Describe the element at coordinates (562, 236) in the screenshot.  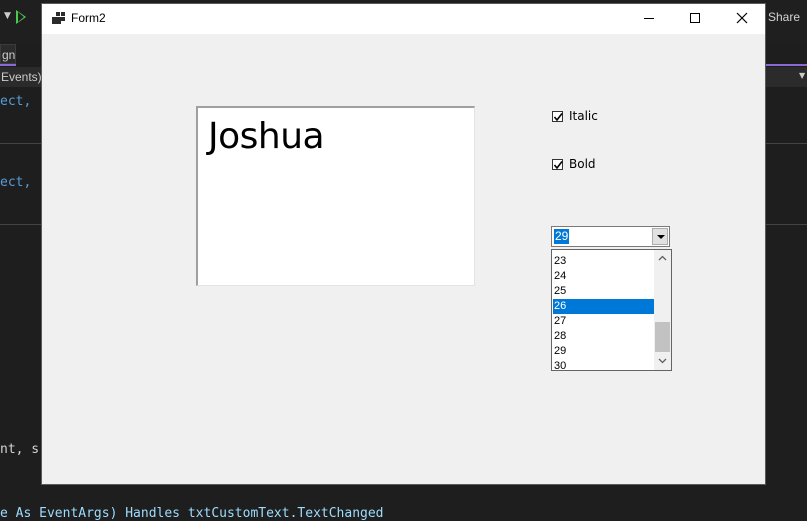
I see `font-size-value: 29` at that location.